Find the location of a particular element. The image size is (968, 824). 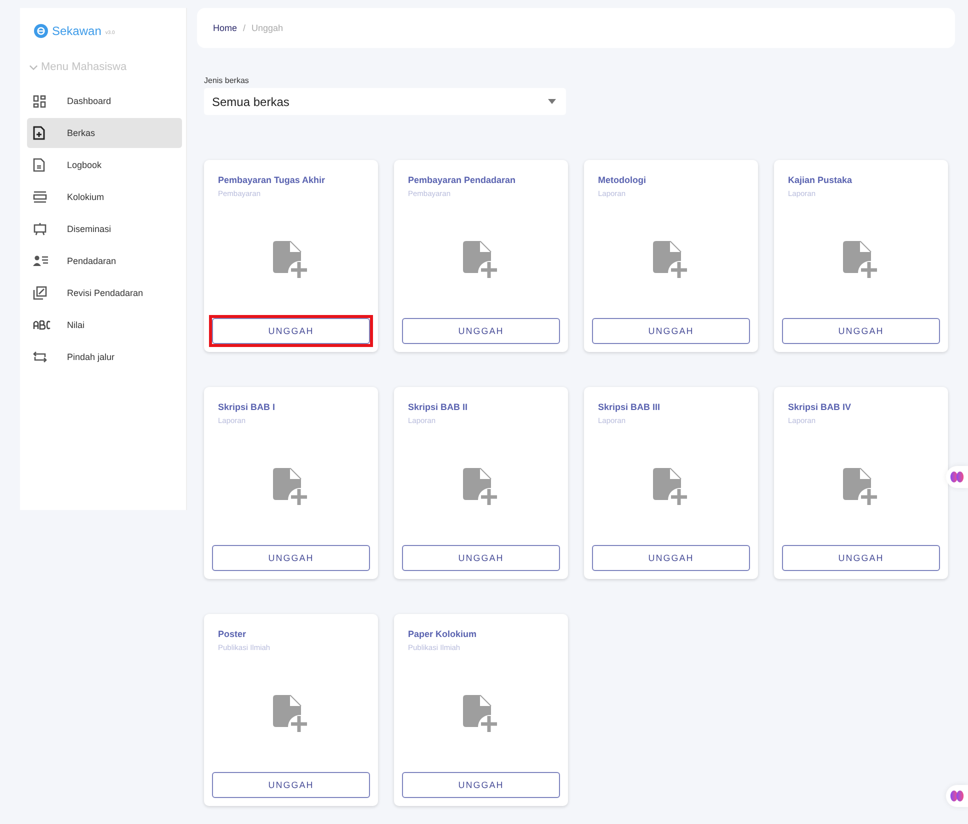

card-title: Pembayaran Tugas Akhir is located at coordinates (271, 180).